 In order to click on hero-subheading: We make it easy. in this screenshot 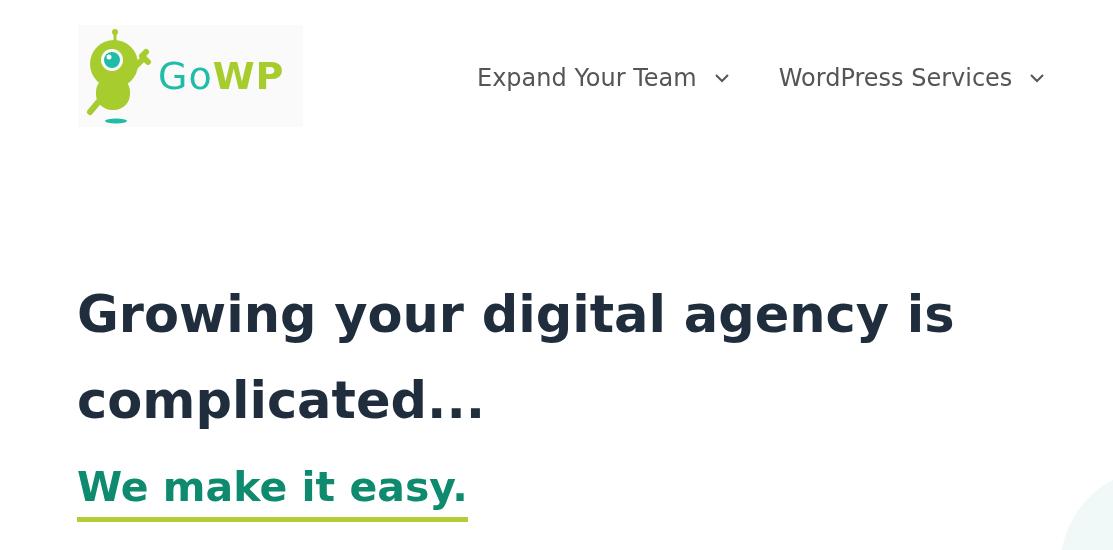, I will do `click(272, 491)`.